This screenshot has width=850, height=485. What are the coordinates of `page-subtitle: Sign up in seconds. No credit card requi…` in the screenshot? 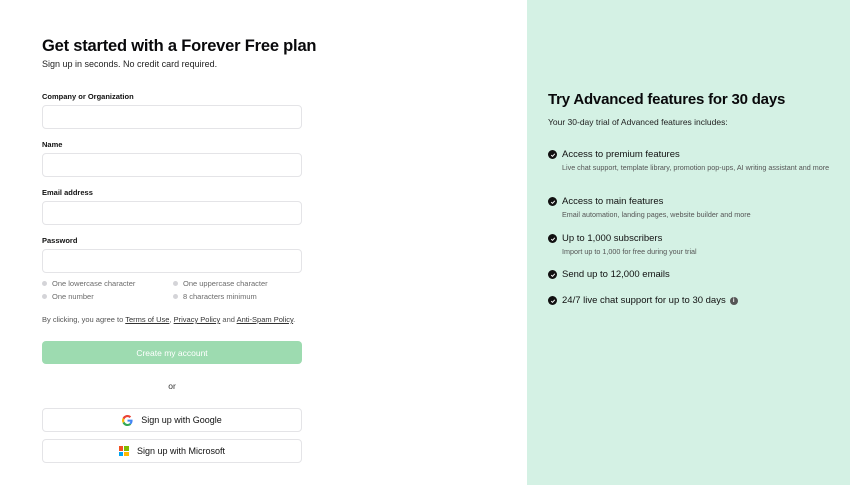 It's located at (130, 64).